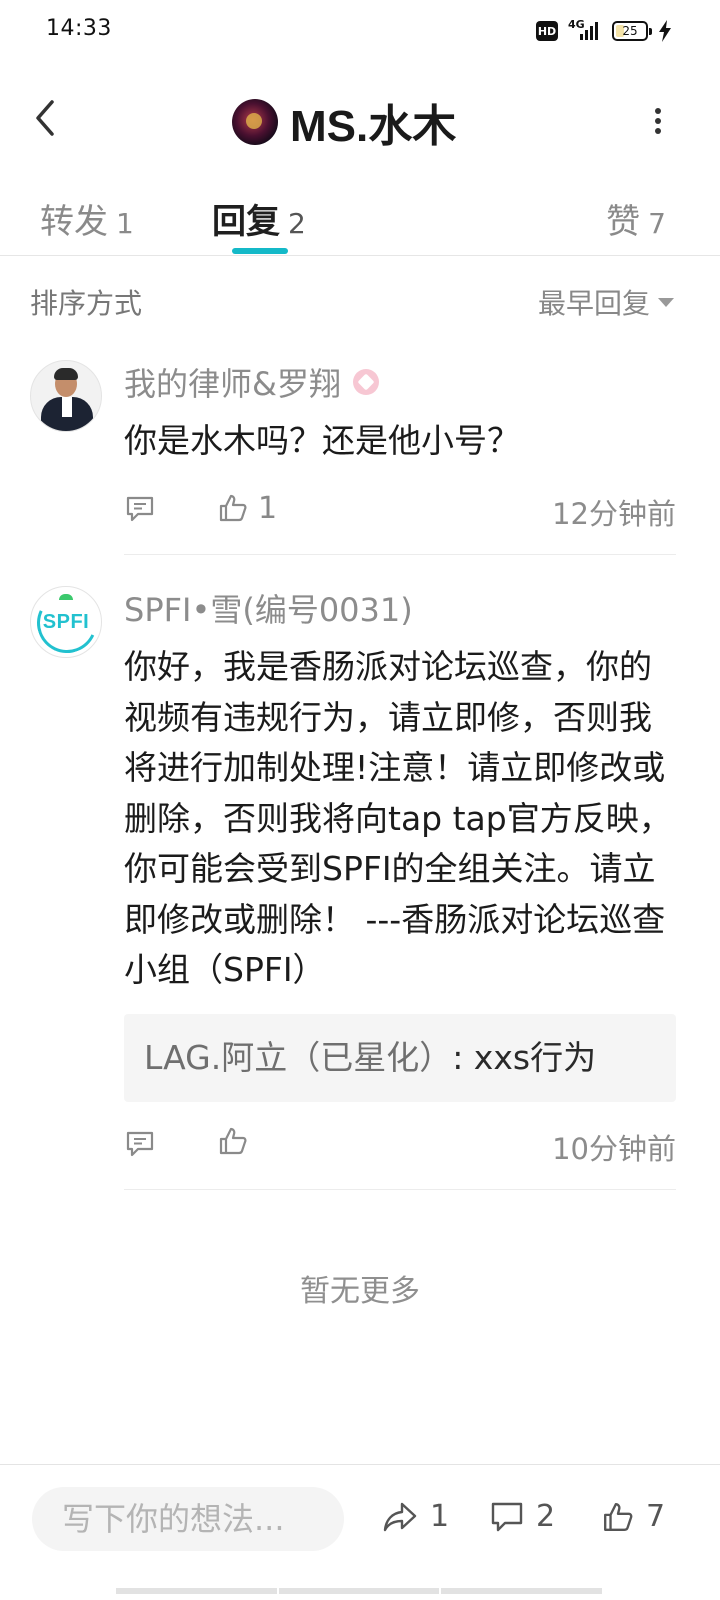 Image resolution: width=720 pixels, height=1600 pixels. What do you see at coordinates (524, 1057) in the screenshot?
I see `quoted-text: : xxs行为` at bounding box center [524, 1057].